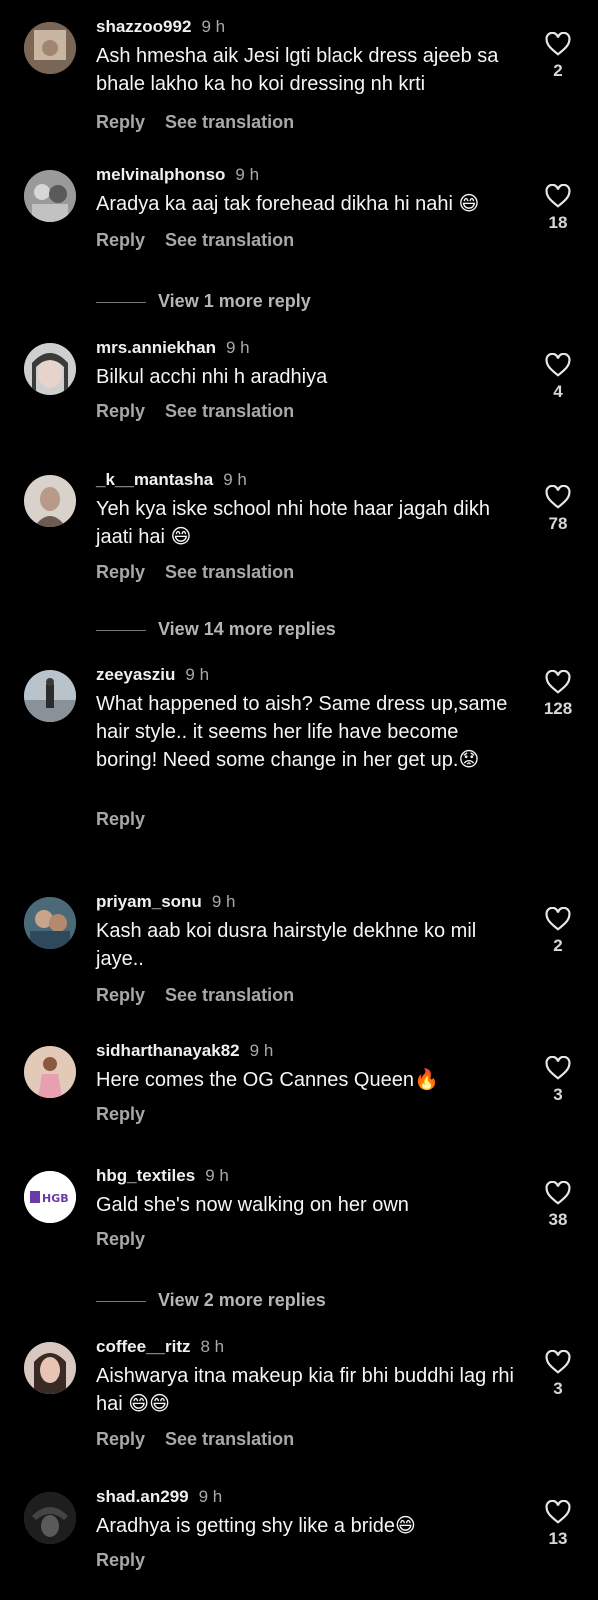 The height and width of the screenshot is (1600, 598). I want to click on comment-meta: sidharthanayak82 9 h, so click(184, 1051).